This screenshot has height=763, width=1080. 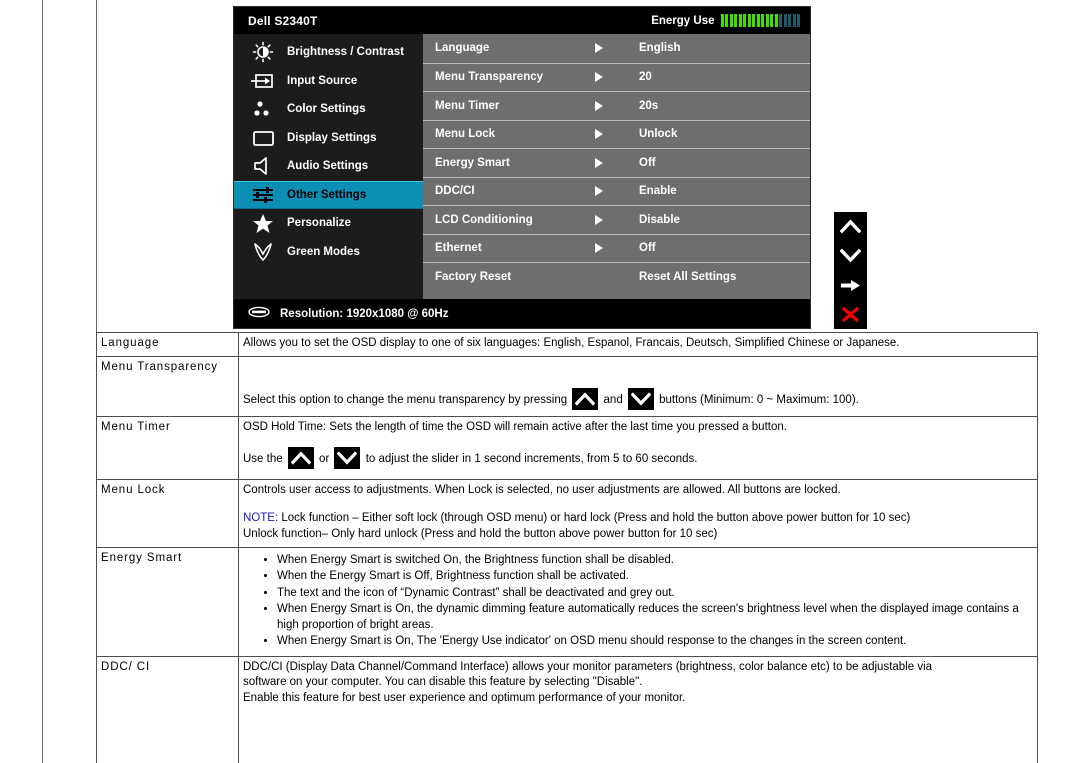 I want to click on sidebar-item-color-settings: Color Settings, so click(x=328, y=109).